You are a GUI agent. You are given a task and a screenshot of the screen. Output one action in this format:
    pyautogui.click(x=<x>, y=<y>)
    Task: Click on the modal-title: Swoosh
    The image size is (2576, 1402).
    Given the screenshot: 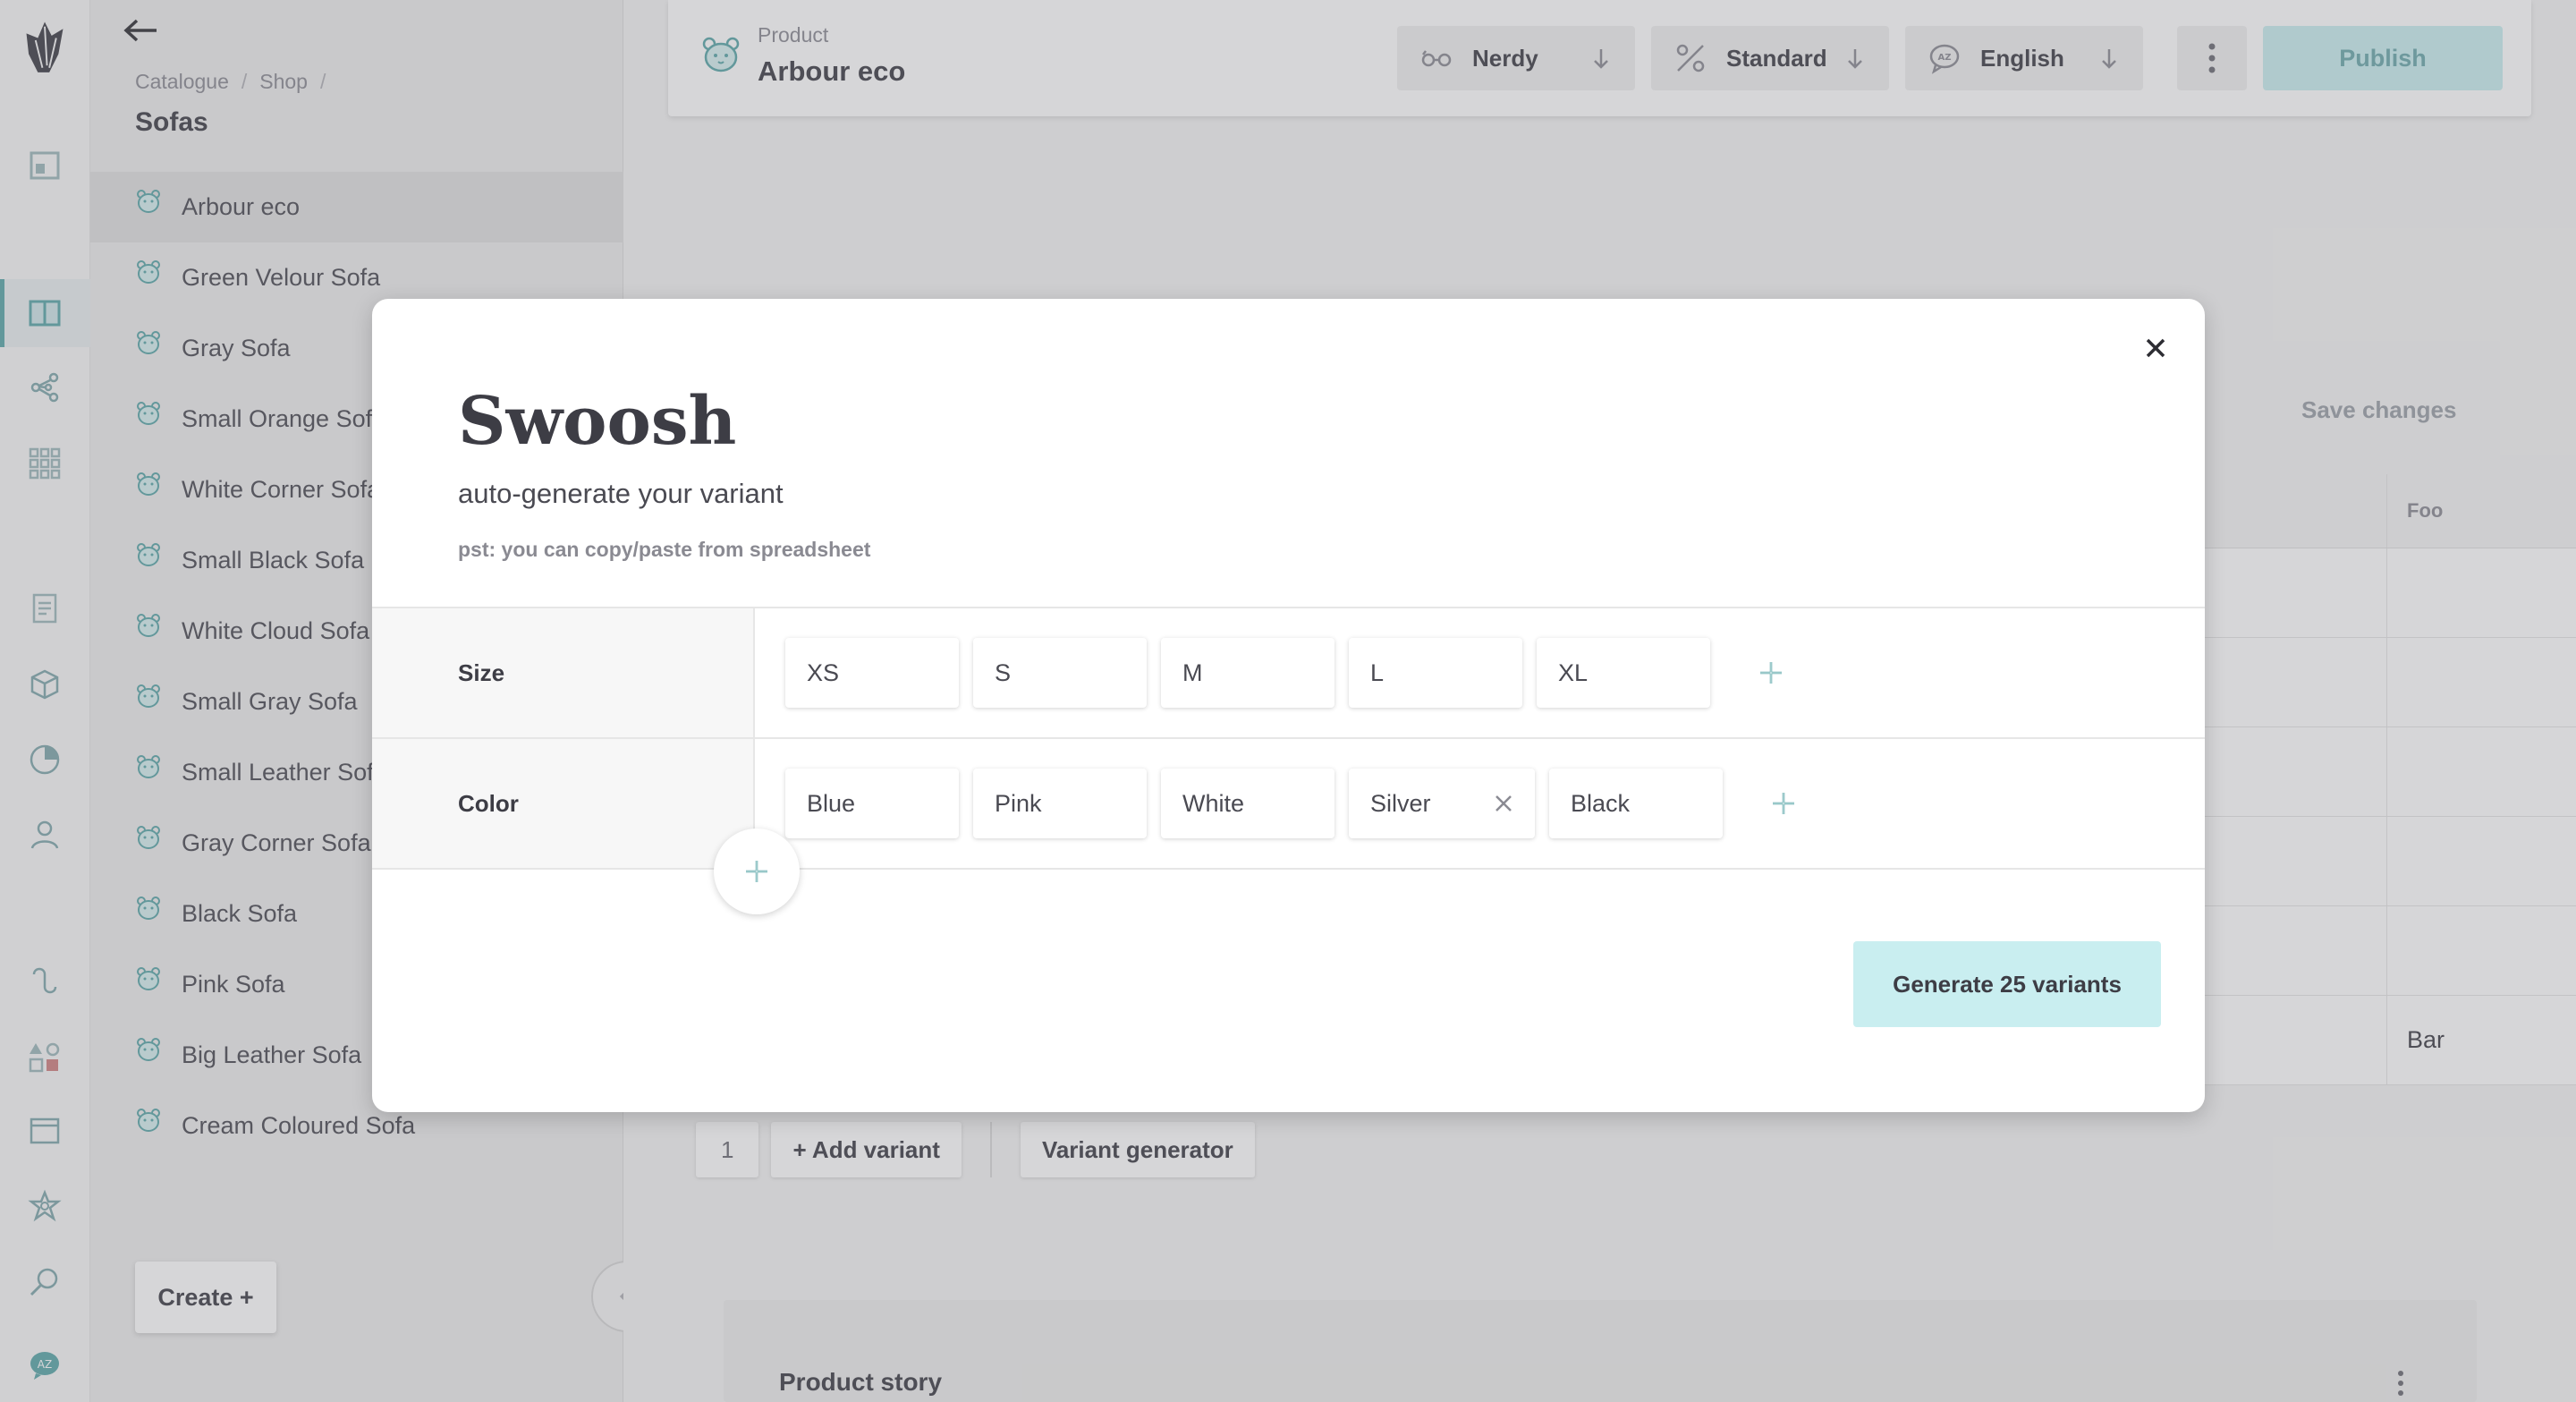 What is the action you would take?
    pyautogui.click(x=597, y=422)
    